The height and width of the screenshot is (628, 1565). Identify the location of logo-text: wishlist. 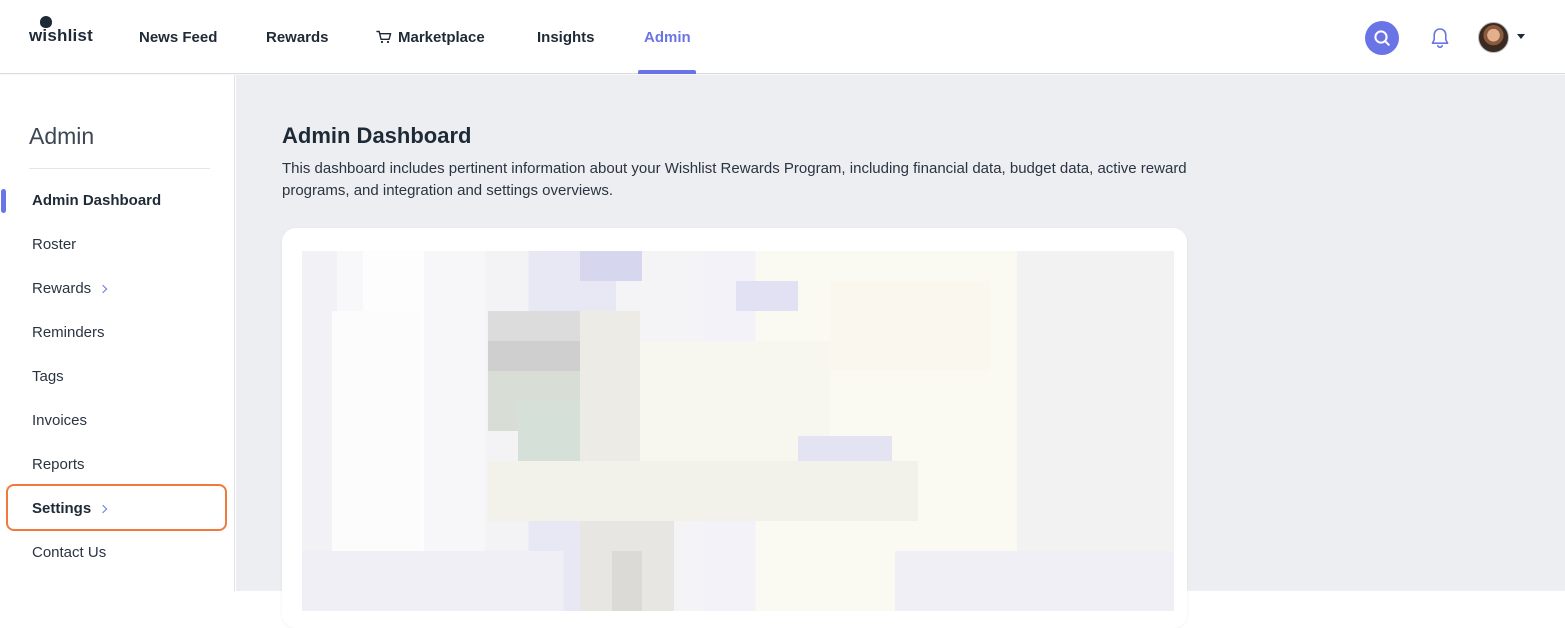
(61, 35).